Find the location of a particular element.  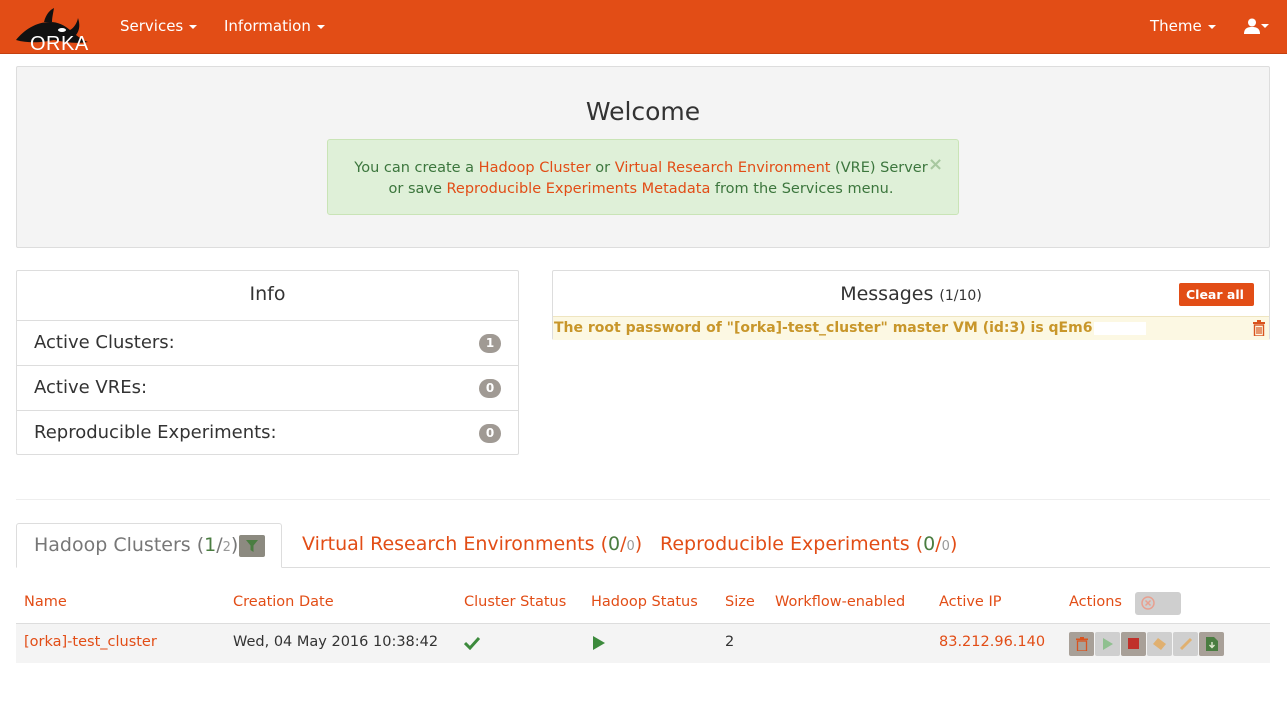

tab-virtual-research-environments: Virtual Research Environments (0/0) is located at coordinates (472, 545).